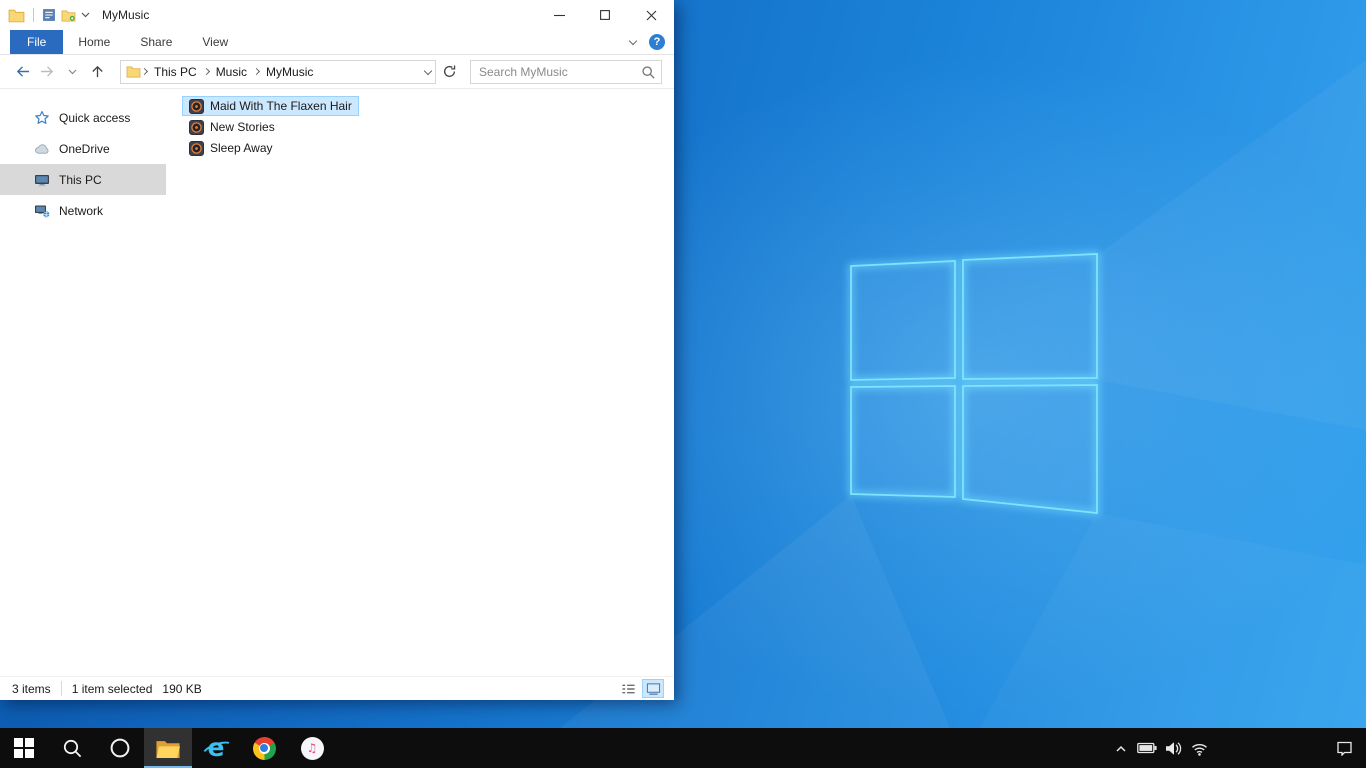  I want to click on titlebar: MyMusic, so click(337, 15).